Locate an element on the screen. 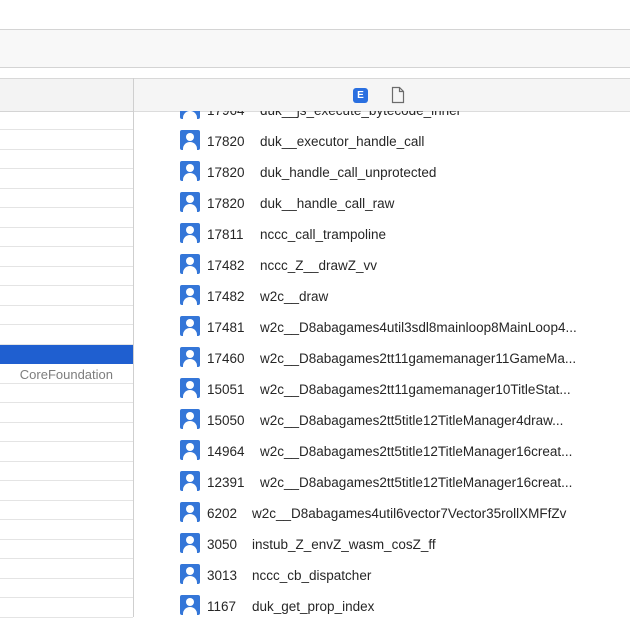  sample-count: 17811 is located at coordinates (225, 234).